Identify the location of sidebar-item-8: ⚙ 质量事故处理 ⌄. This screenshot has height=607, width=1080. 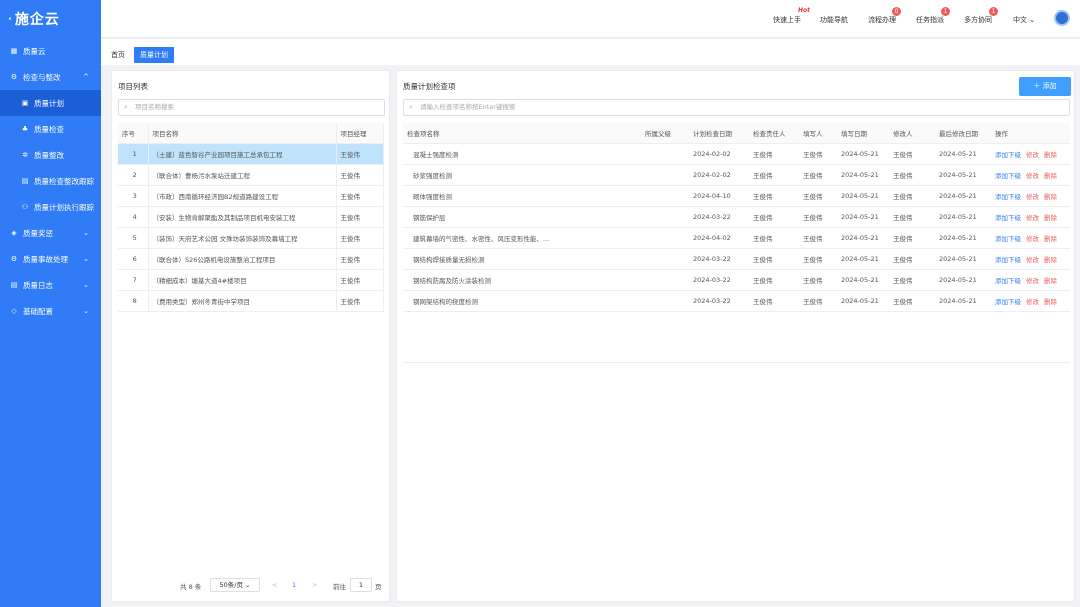
(50, 259).